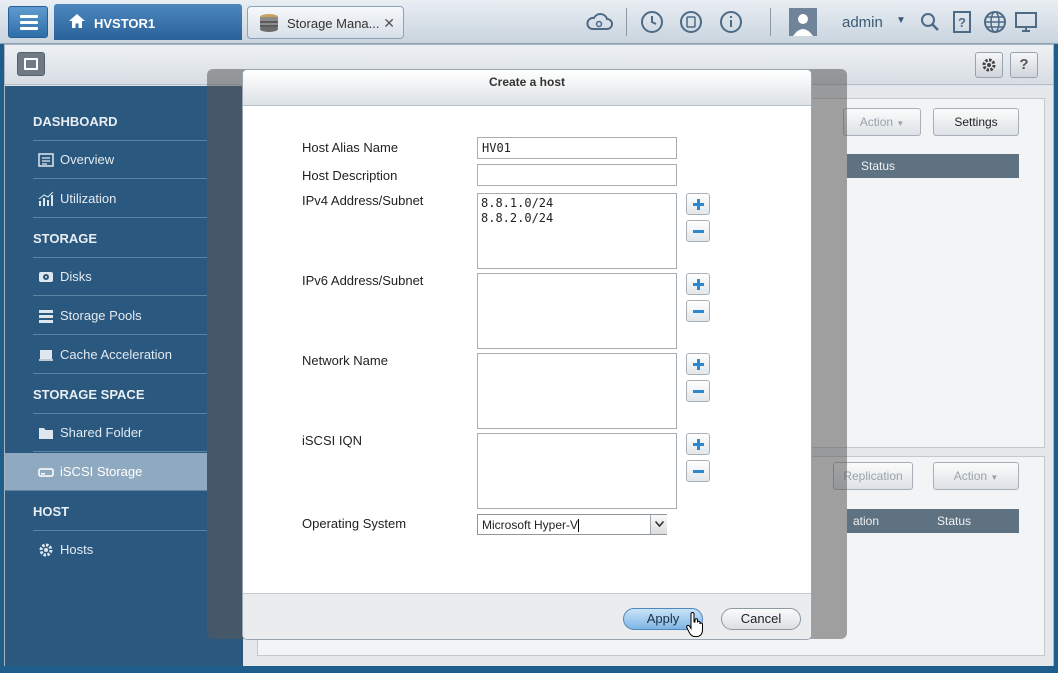 The image size is (1058, 673). Describe the element at coordinates (694, 624) in the screenshot. I see `hand-cursor-icon` at that location.